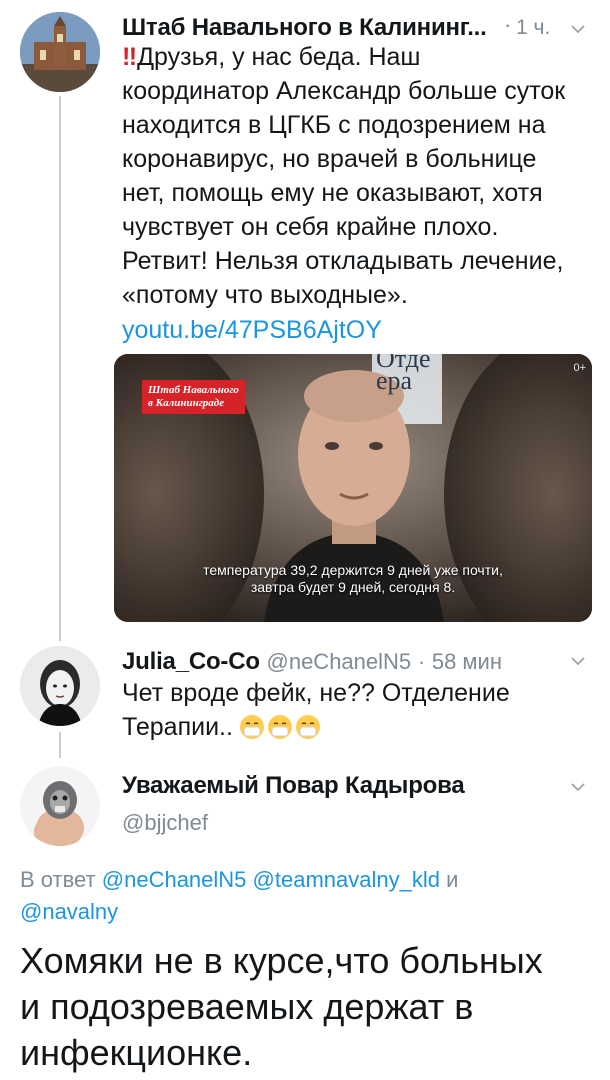 The image size is (610, 1080). What do you see at coordinates (165, 823) in the screenshot?
I see `author-handle: @bjjchef` at bounding box center [165, 823].